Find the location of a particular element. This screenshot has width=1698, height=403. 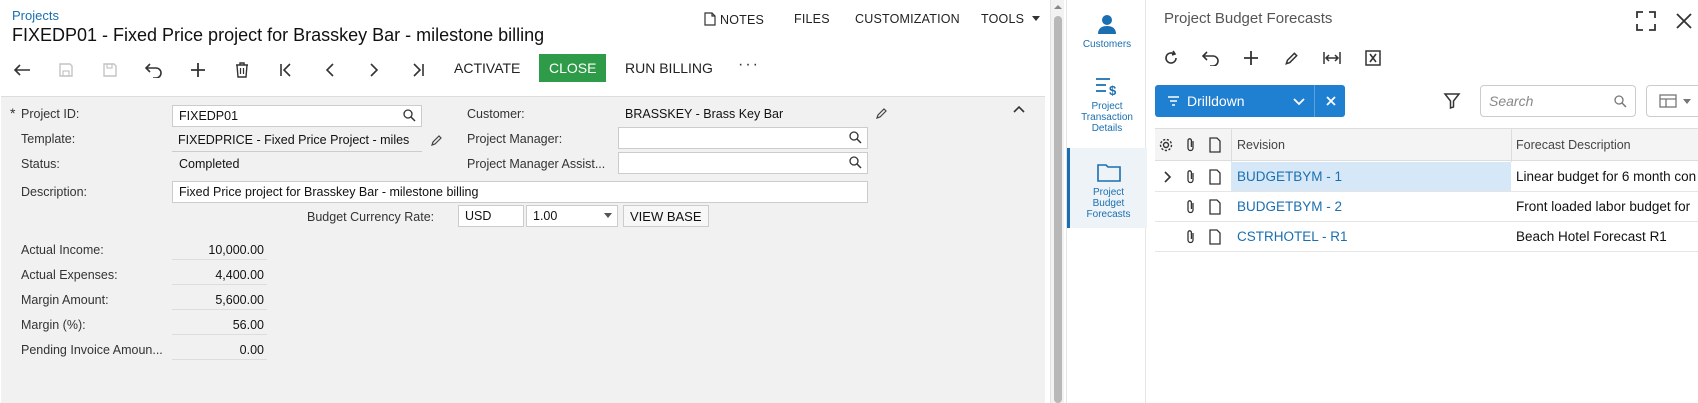

grid-col-revision: Revision is located at coordinates (1261, 145).